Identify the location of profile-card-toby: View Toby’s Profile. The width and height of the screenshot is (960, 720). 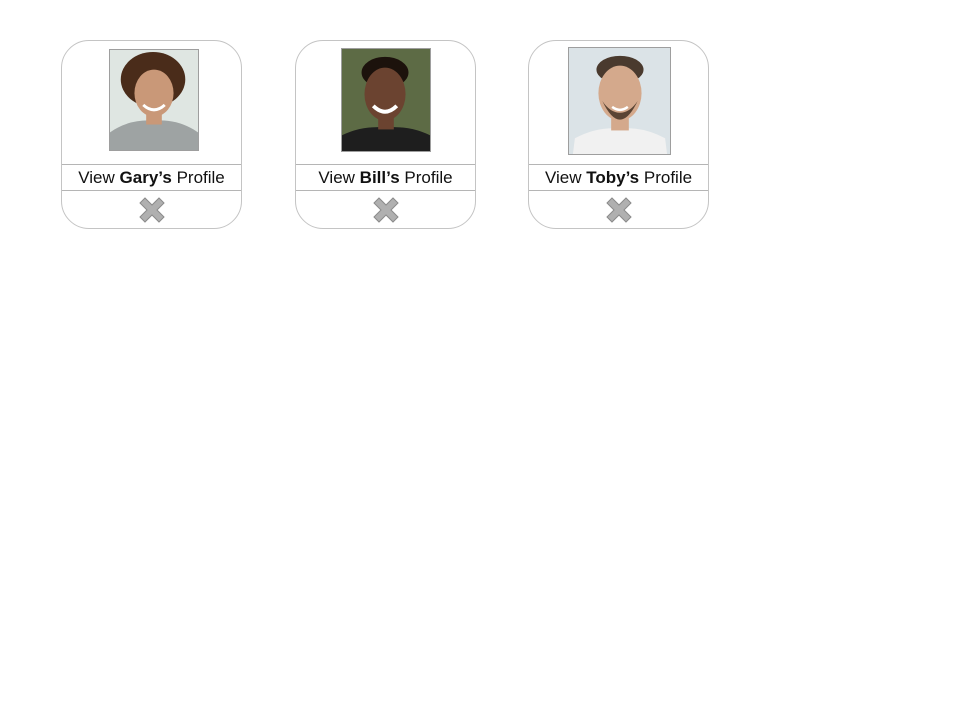
(618, 134).